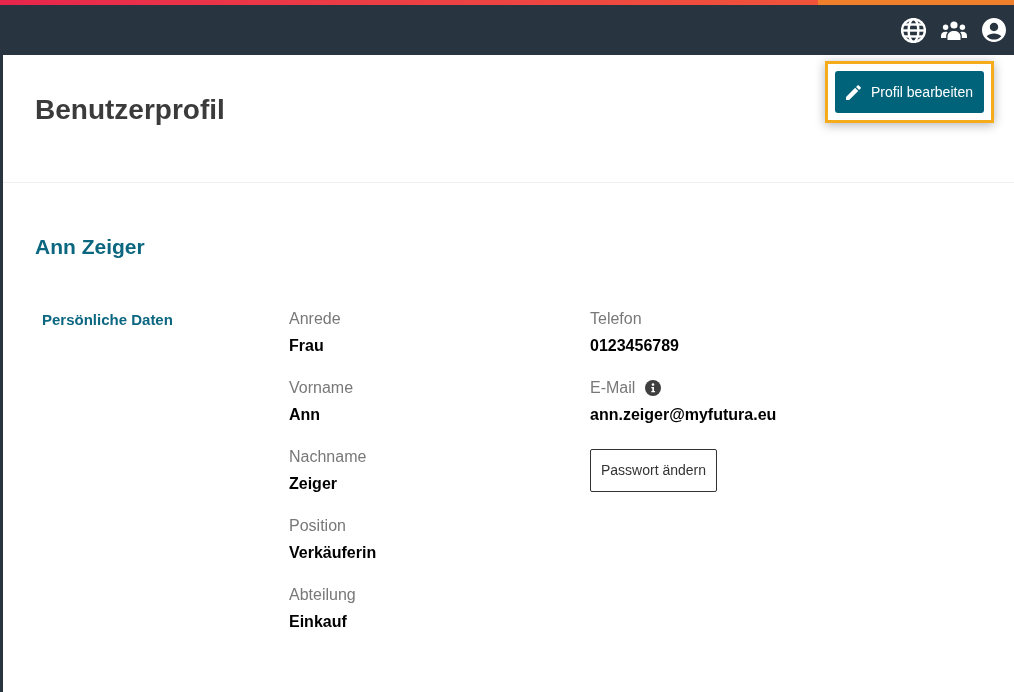 The height and width of the screenshot is (692, 1014). Describe the element at coordinates (317, 526) in the screenshot. I see `field-label: Position` at that location.